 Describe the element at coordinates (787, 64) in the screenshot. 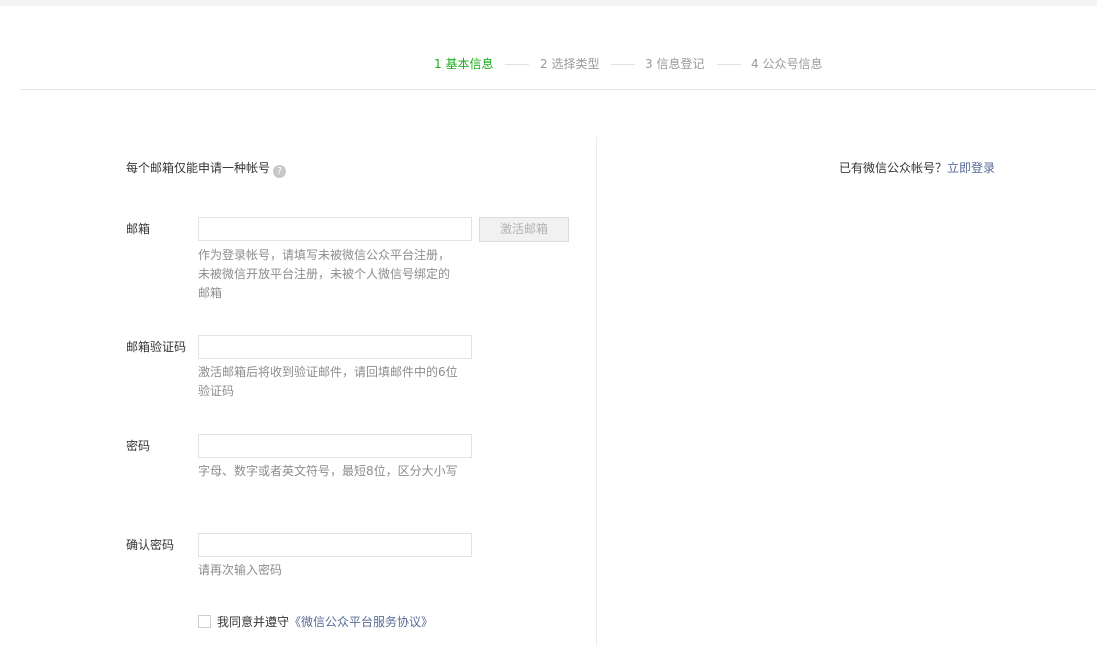

I see `step-4: 4 公众号信息` at that location.